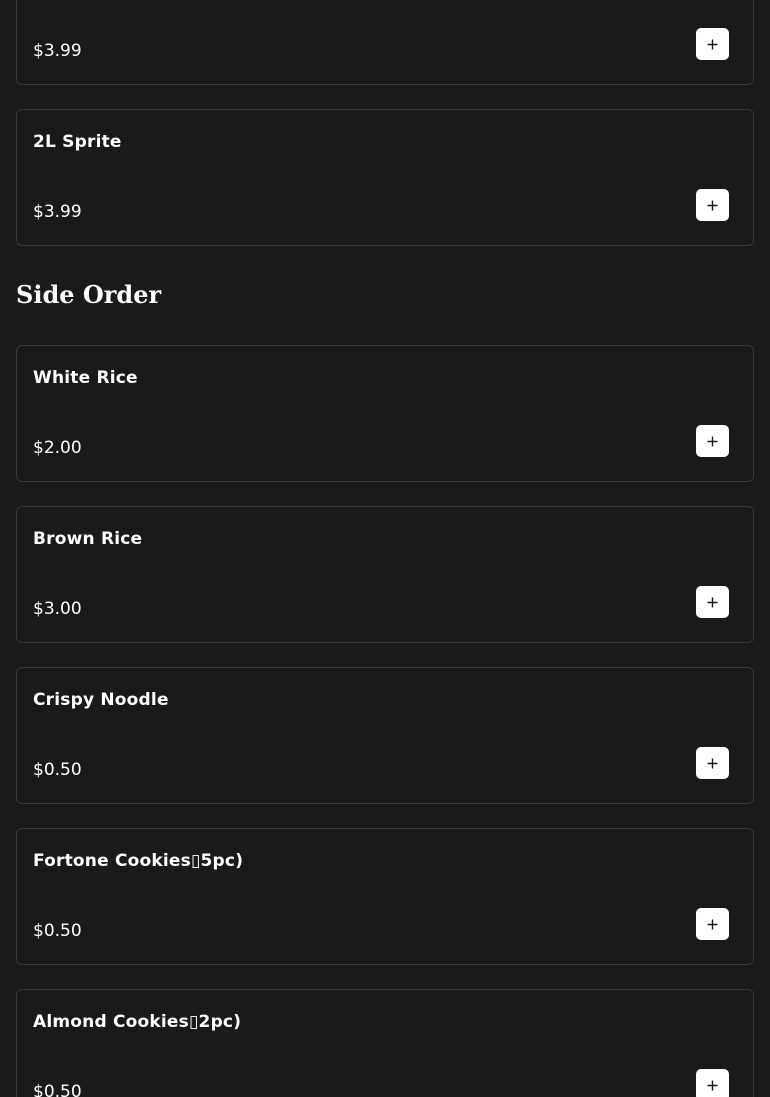 The height and width of the screenshot is (1097, 770). Describe the element at coordinates (385, 177) in the screenshot. I see `menu-item-card: 2L Sprite $3.99` at that location.